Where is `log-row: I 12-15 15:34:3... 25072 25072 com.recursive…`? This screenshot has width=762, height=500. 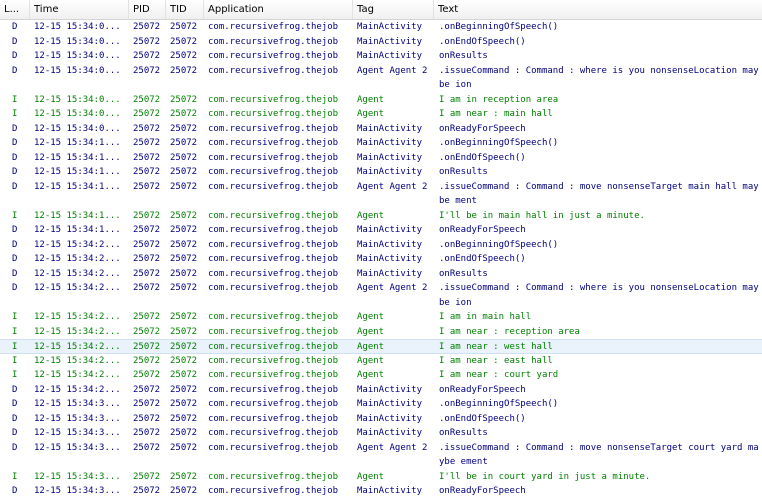
log-row: I 12-15 15:34:3... 25072 25072 com.recursive… is located at coordinates (381, 477).